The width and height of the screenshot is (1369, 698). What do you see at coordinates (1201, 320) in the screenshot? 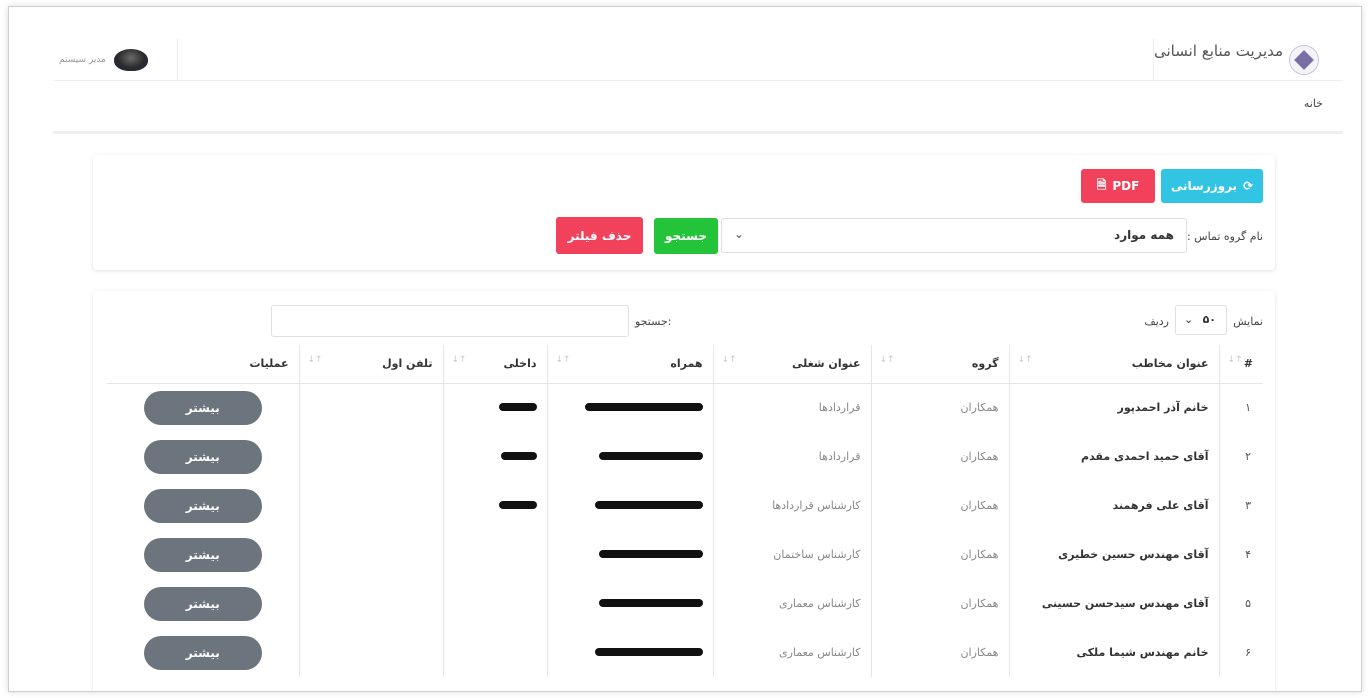
I see `page-size-select: ۵۰ ⌄` at bounding box center [1201, 320].